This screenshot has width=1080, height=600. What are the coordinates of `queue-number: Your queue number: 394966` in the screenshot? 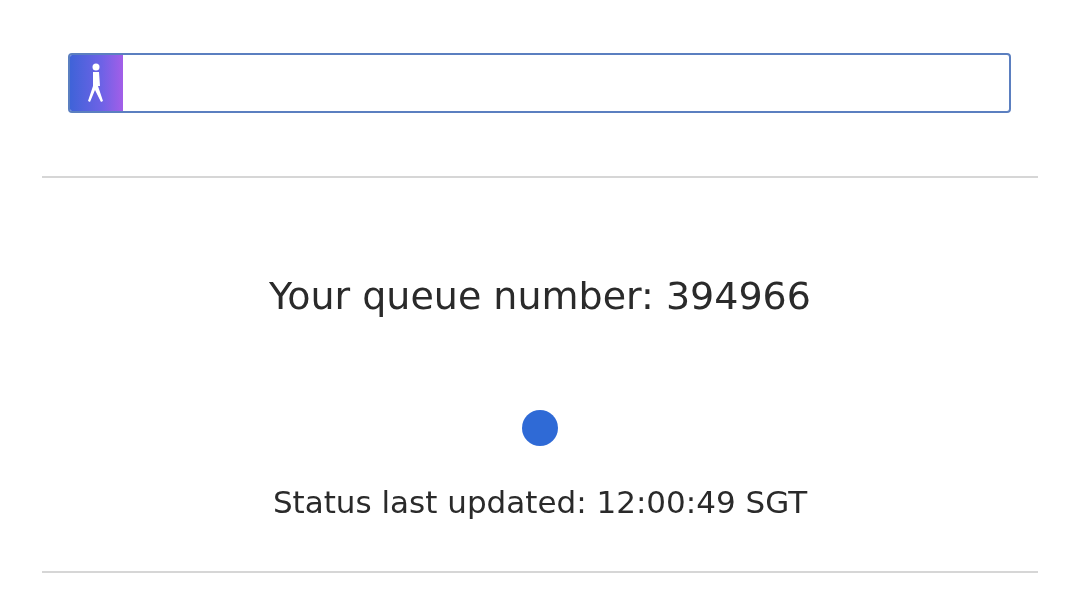 It's located at (540, 296).